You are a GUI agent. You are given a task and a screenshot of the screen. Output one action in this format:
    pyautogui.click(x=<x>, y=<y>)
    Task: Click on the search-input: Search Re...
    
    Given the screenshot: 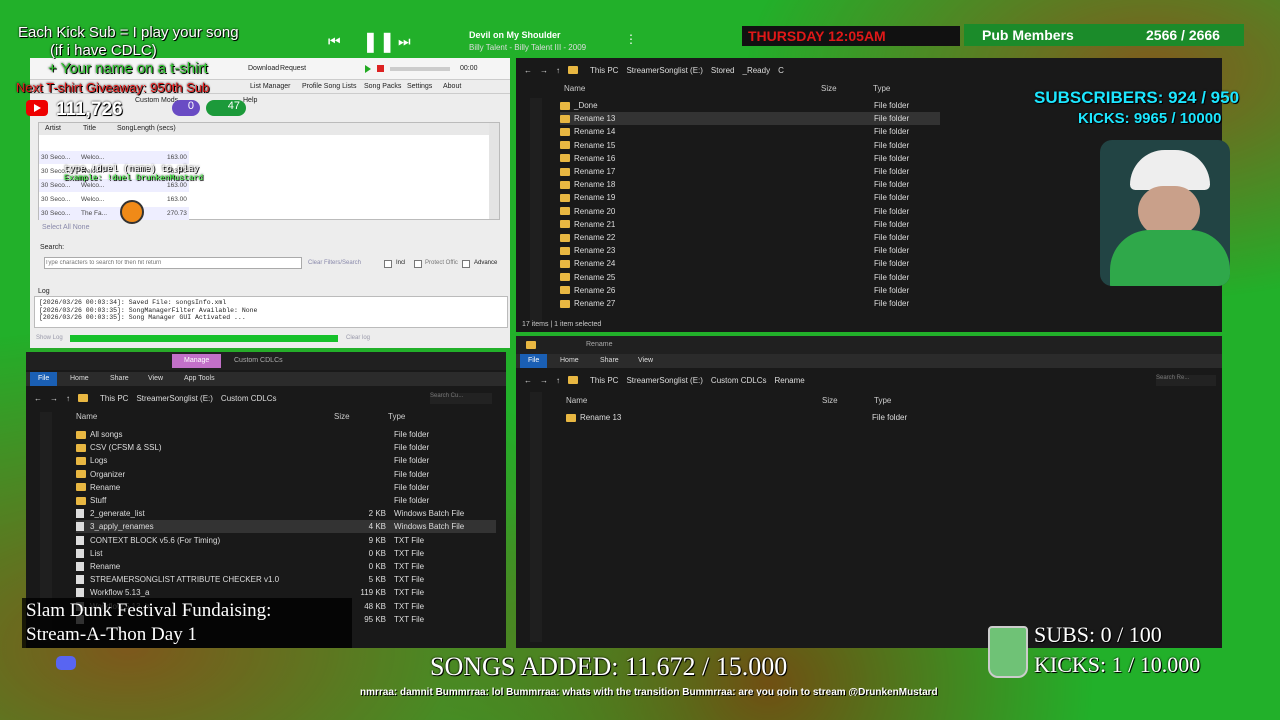 What is the action you would take?
    pyautogui.click(x=1186, y=380)
    